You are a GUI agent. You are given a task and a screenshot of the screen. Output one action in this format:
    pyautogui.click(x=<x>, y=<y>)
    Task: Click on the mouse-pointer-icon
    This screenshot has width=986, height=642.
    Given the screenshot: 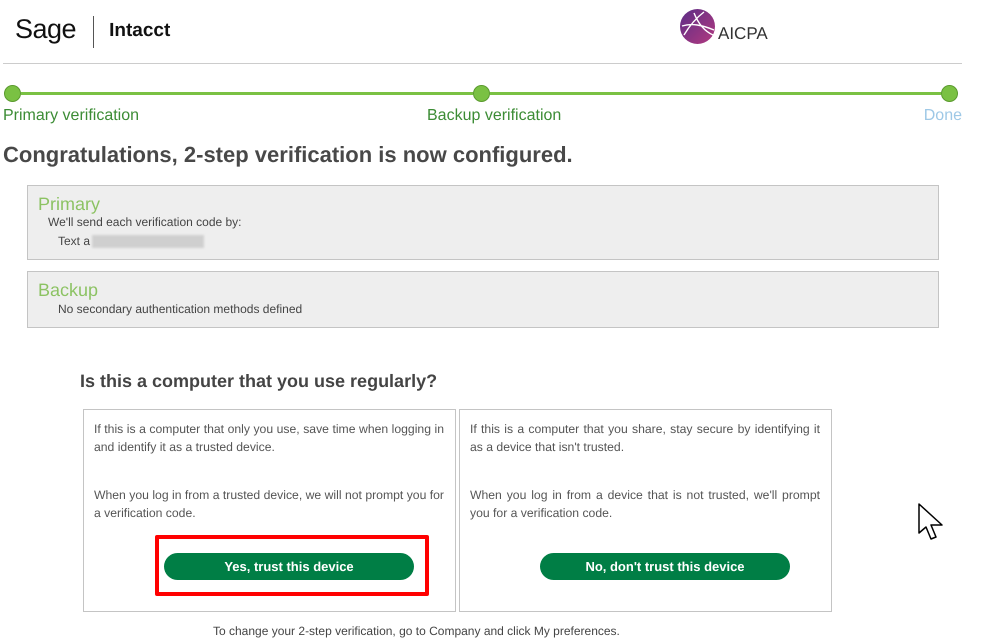 What is the action you would take?
    pyautogui.click(x=931, y=522)
    